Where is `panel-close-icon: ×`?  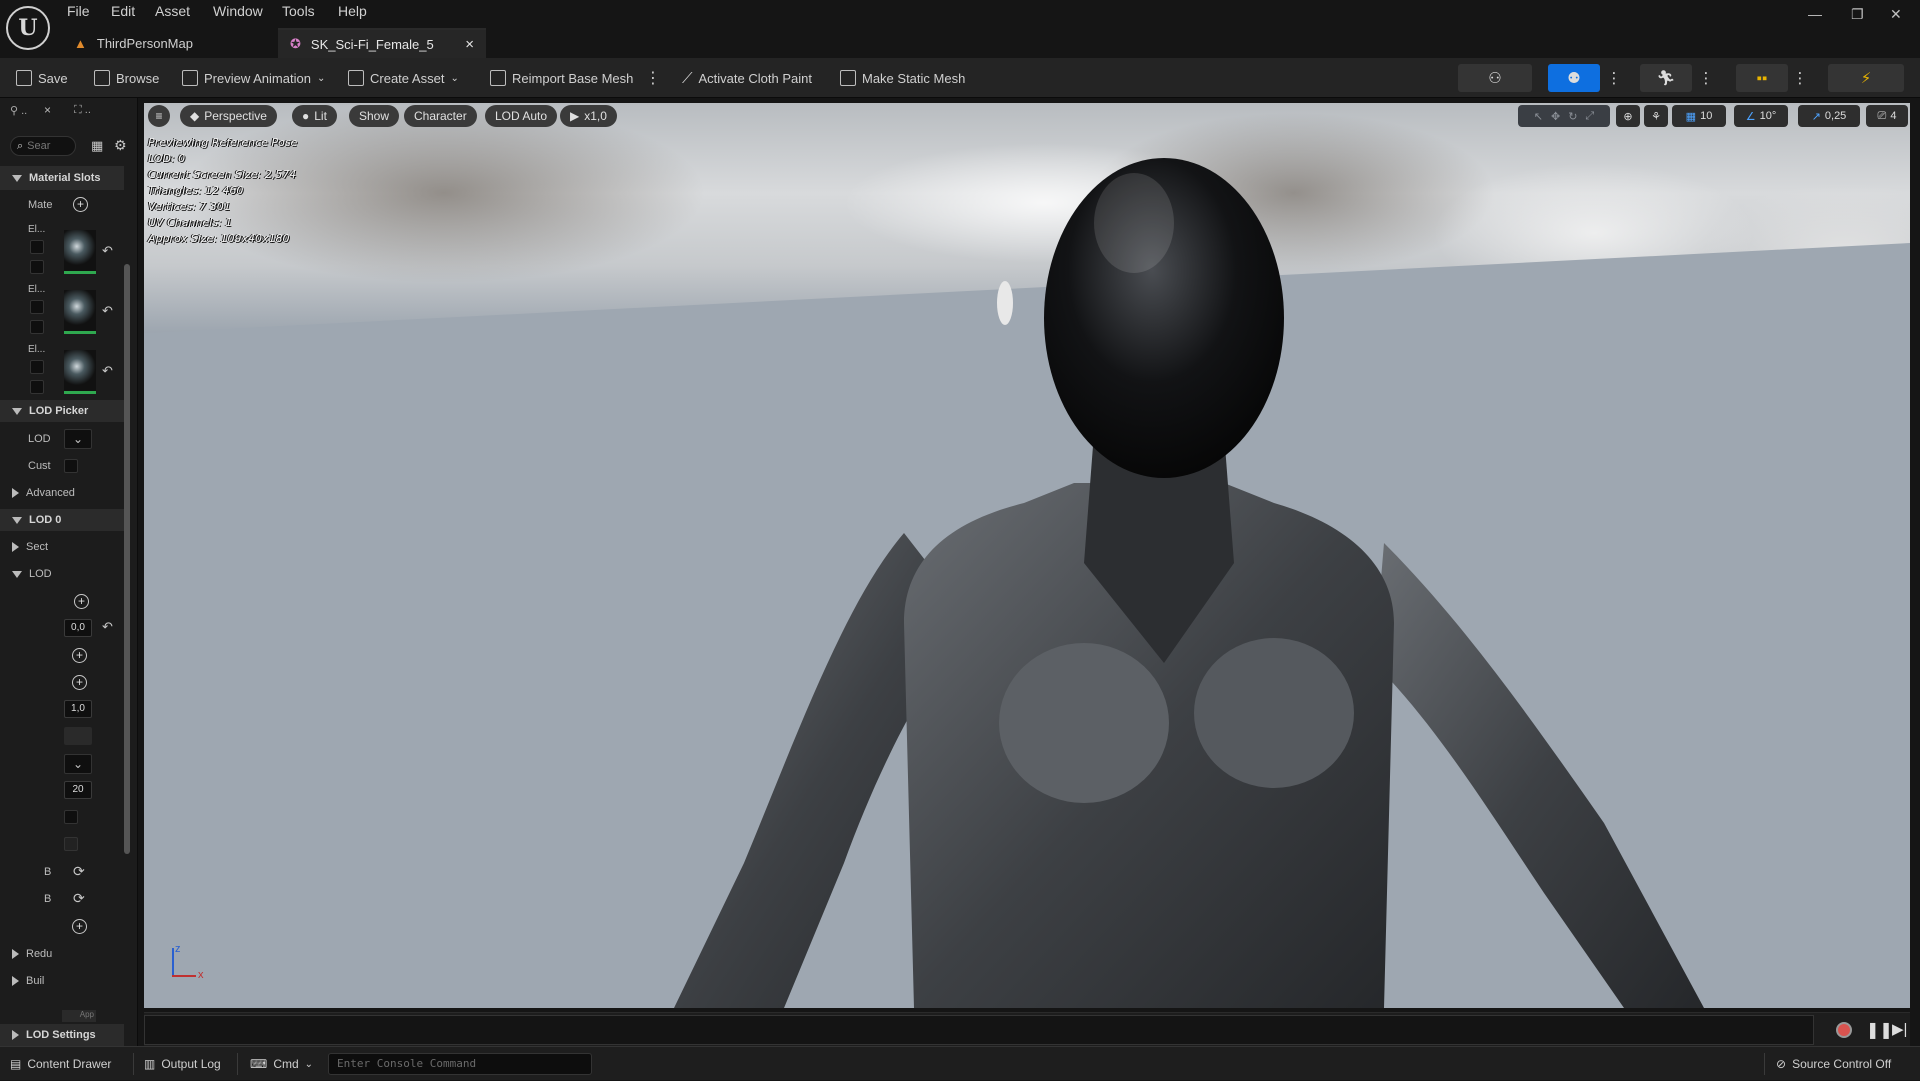
panel-close-icon: × is located at coordinates (47, 110).